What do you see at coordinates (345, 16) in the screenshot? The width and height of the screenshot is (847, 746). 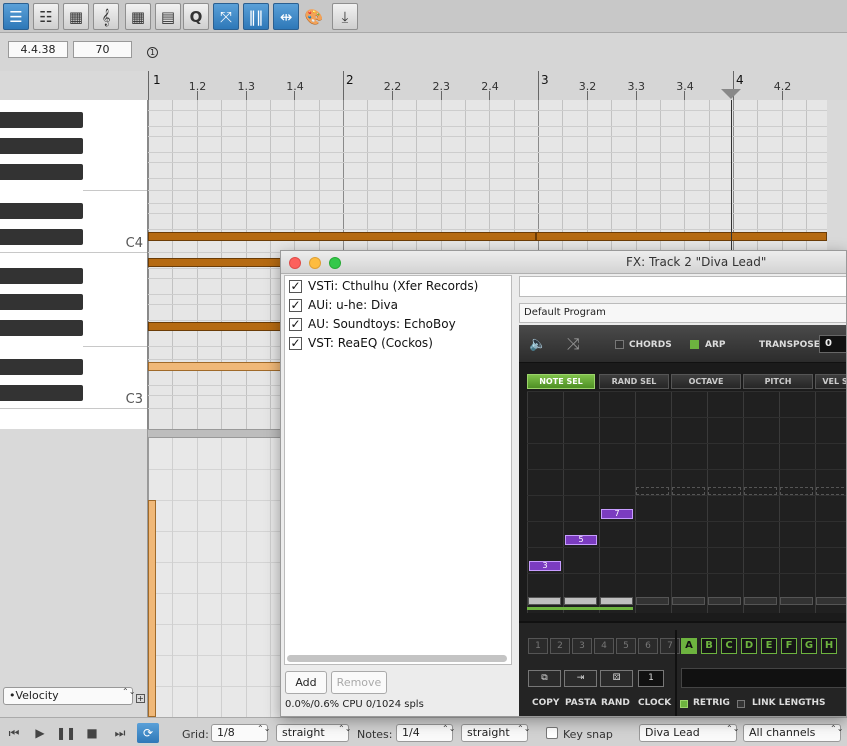 I see `download-icon: ⤓` at bounding box center [345, 16].